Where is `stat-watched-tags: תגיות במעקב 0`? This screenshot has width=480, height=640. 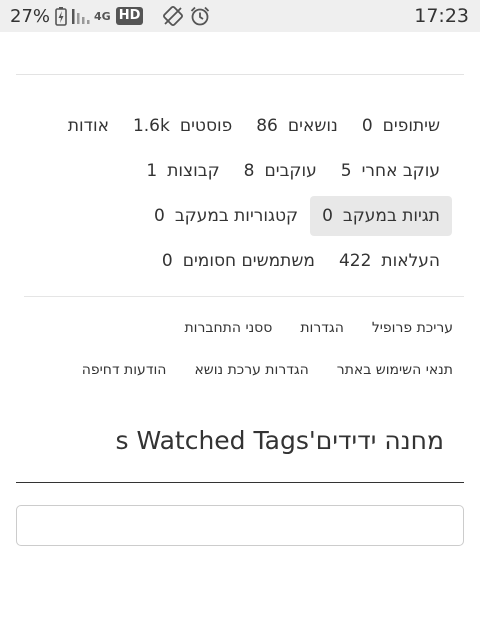
stat-watched-tags: תגיות במעקב 0 is located at coordinates (381, 216).